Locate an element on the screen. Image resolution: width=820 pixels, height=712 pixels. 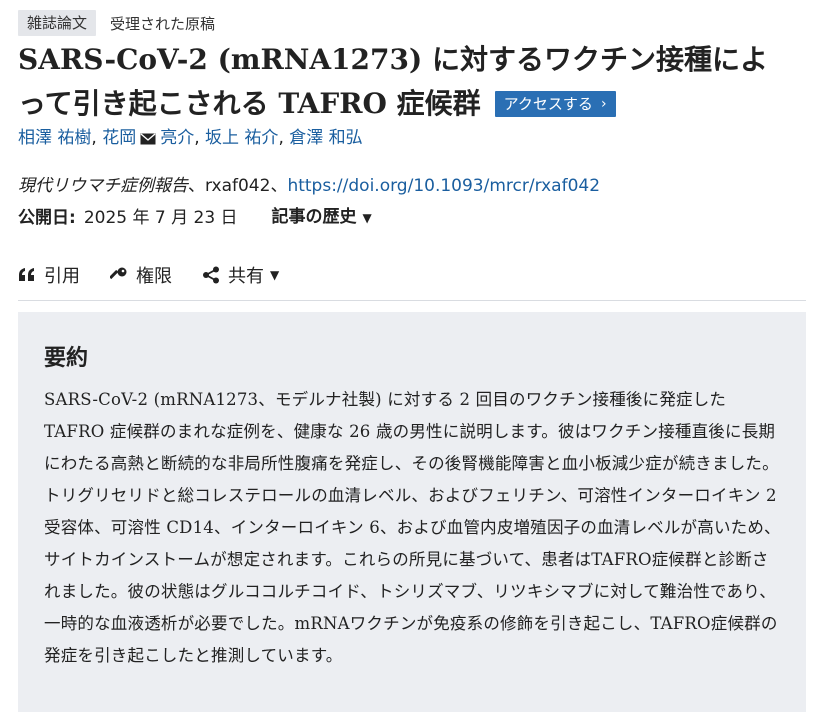
publication-row: 公開日: 2025 年 7 月 23 日 記事の歴史 ▼ is located at coordinates (195, 217).